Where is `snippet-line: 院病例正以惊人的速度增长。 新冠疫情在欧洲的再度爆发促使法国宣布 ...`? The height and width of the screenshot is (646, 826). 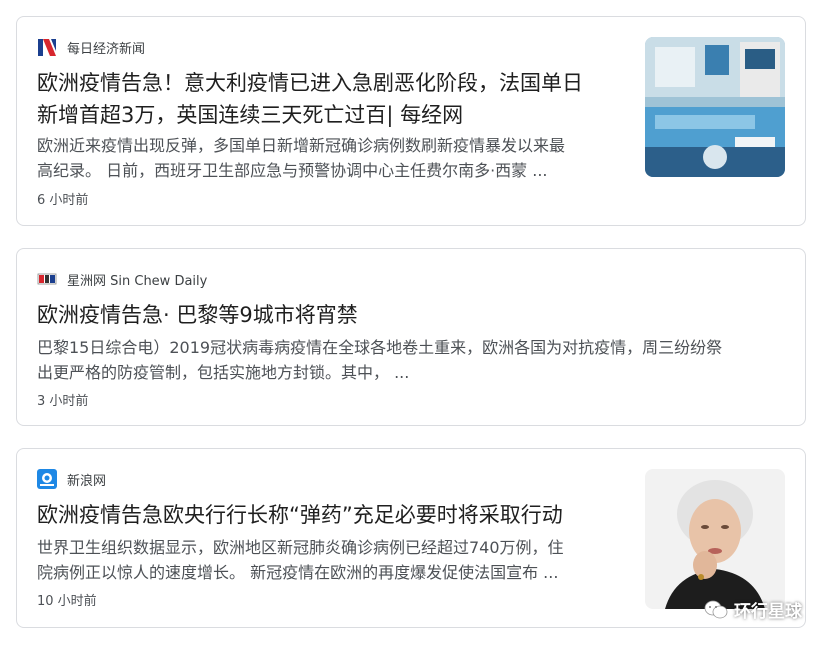 snippet-line: 院病例正以惊人的速度增长。 新冠疫情在欧洲的再度爆发促使法国宣布 ... is located at coordinates (298, 572).